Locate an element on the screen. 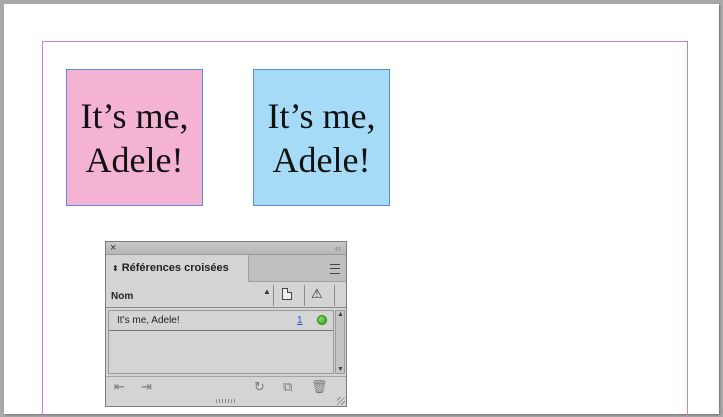  close-icon: × is located at coordinates (113, 248).